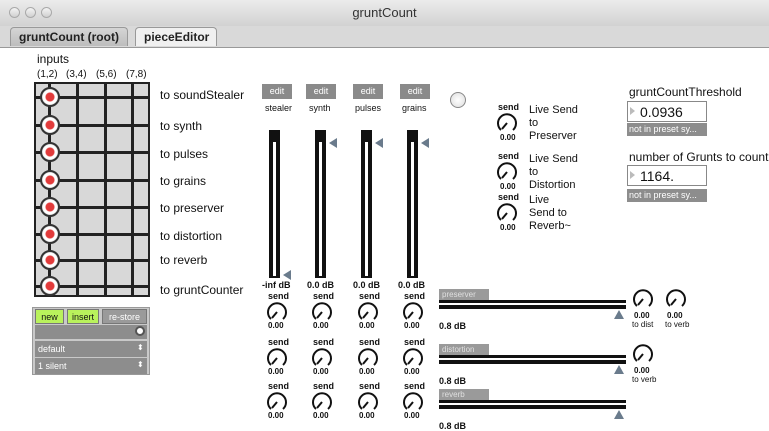  I want to click on effect-send-label: to dist, so click(643, 324).